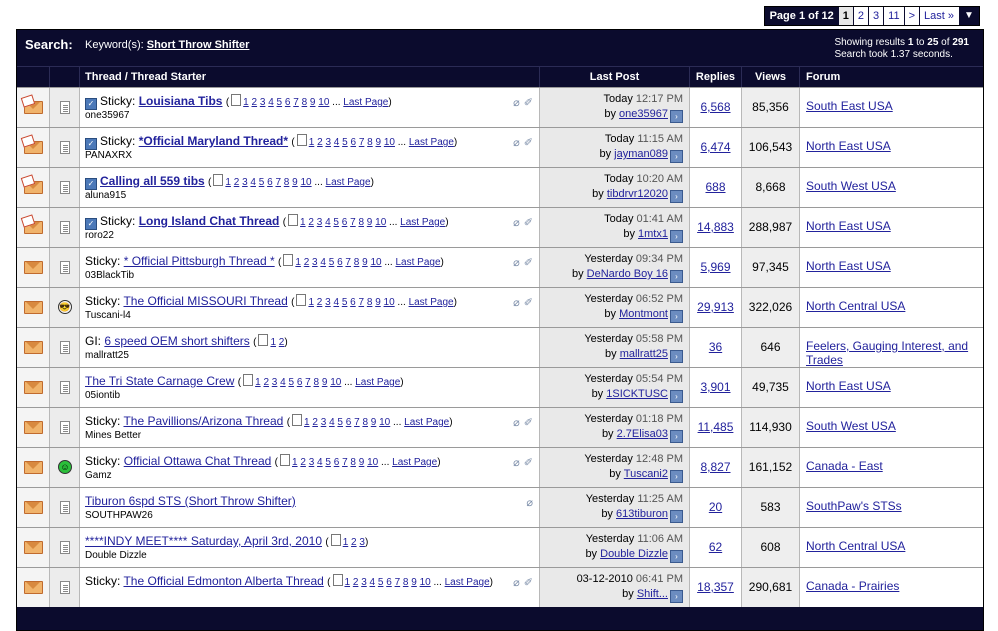 This screenshot has height=631, width=998. I want to click on replies-link: 36, so click(715, 347).